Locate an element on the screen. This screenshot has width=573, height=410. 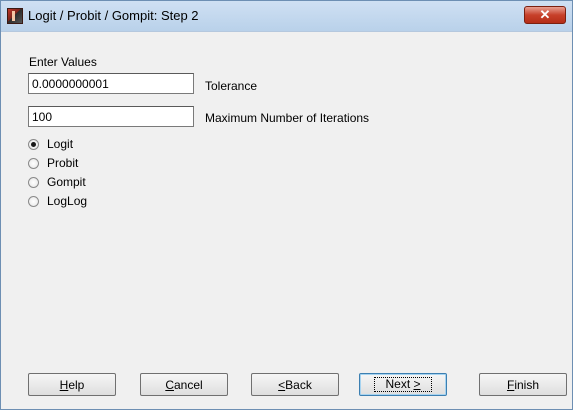
radio-label-logit: Logit is located at coordinates (60, 144).